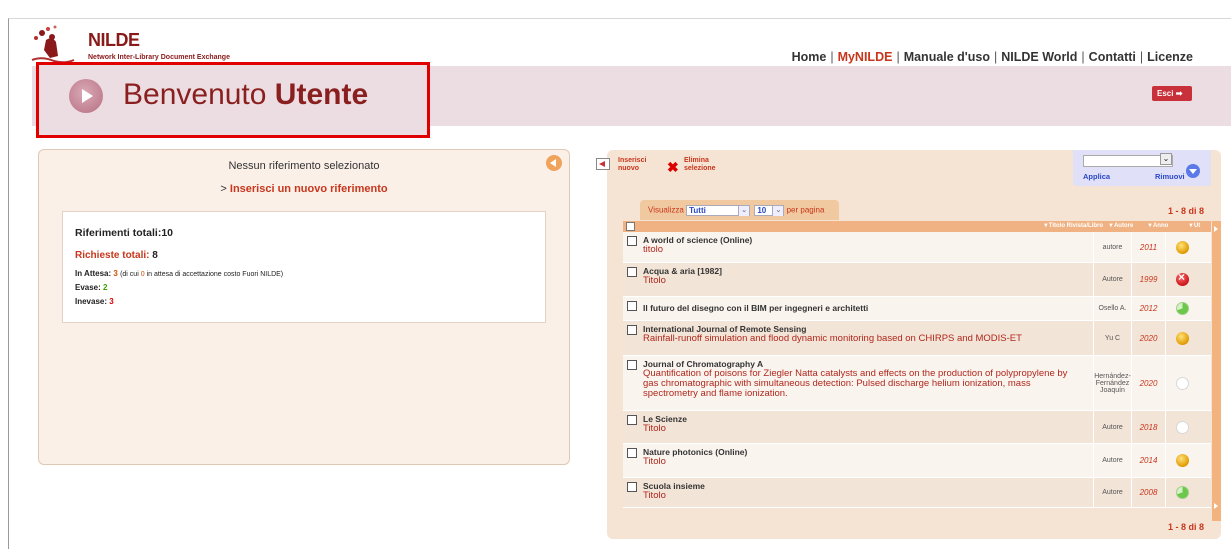 This screenshot has height=549, width=1231. What do you see at coordinates (1112, 383) in the screenshot?
I see `row-author: Hernández-Fernández Joaquín` at bounding box center [1112, 383].